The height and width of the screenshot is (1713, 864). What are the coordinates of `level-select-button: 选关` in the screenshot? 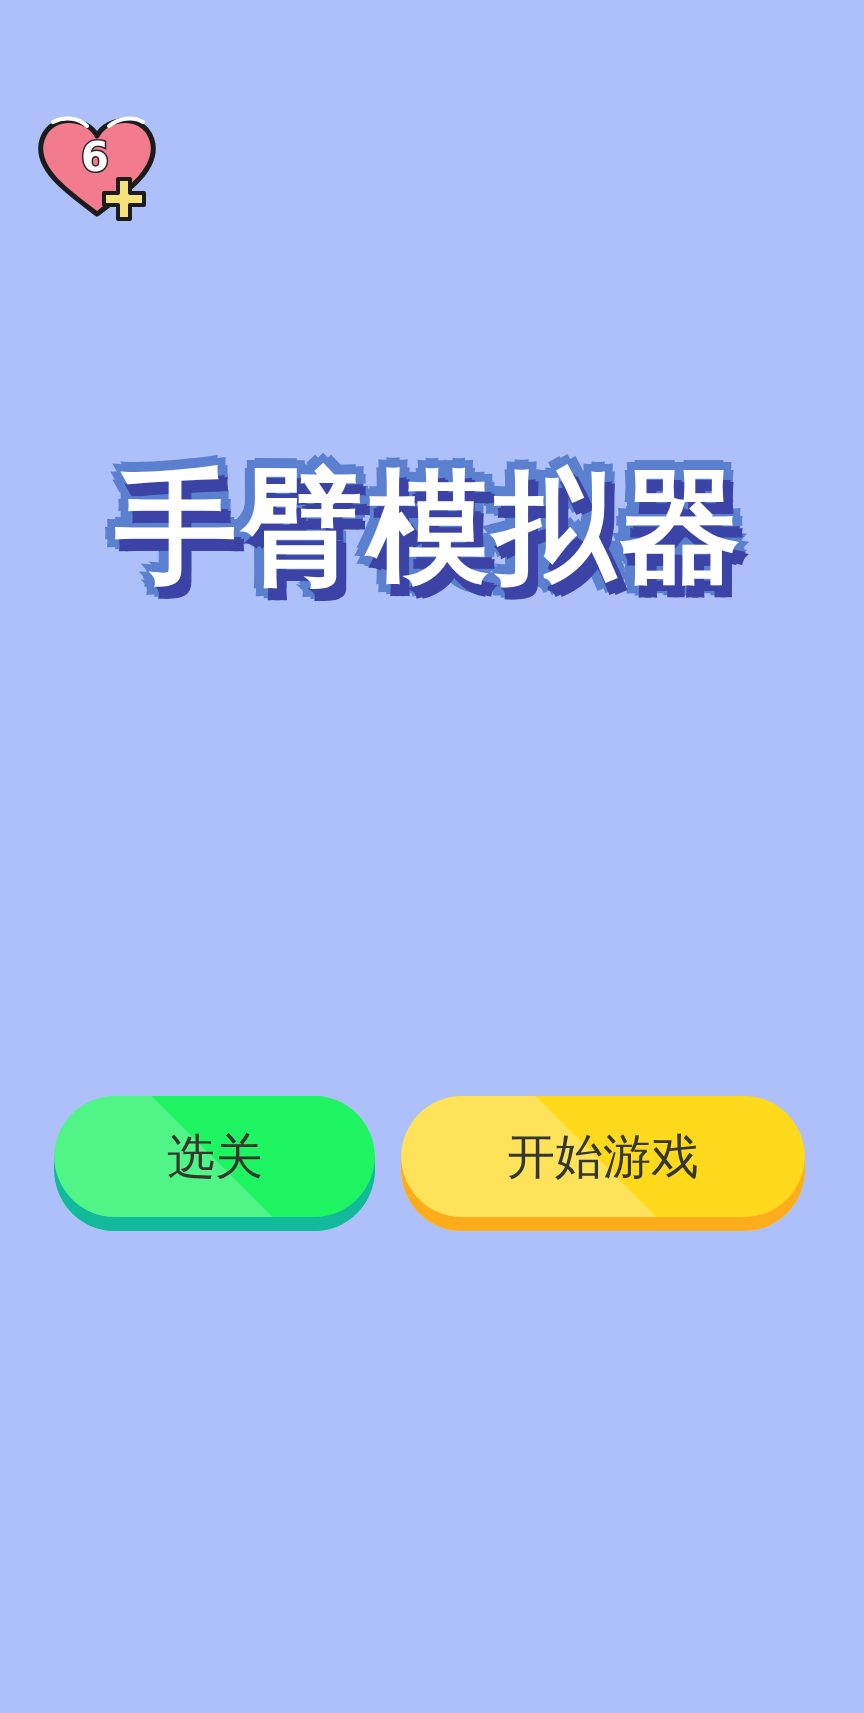 It's located at (214, 1164).